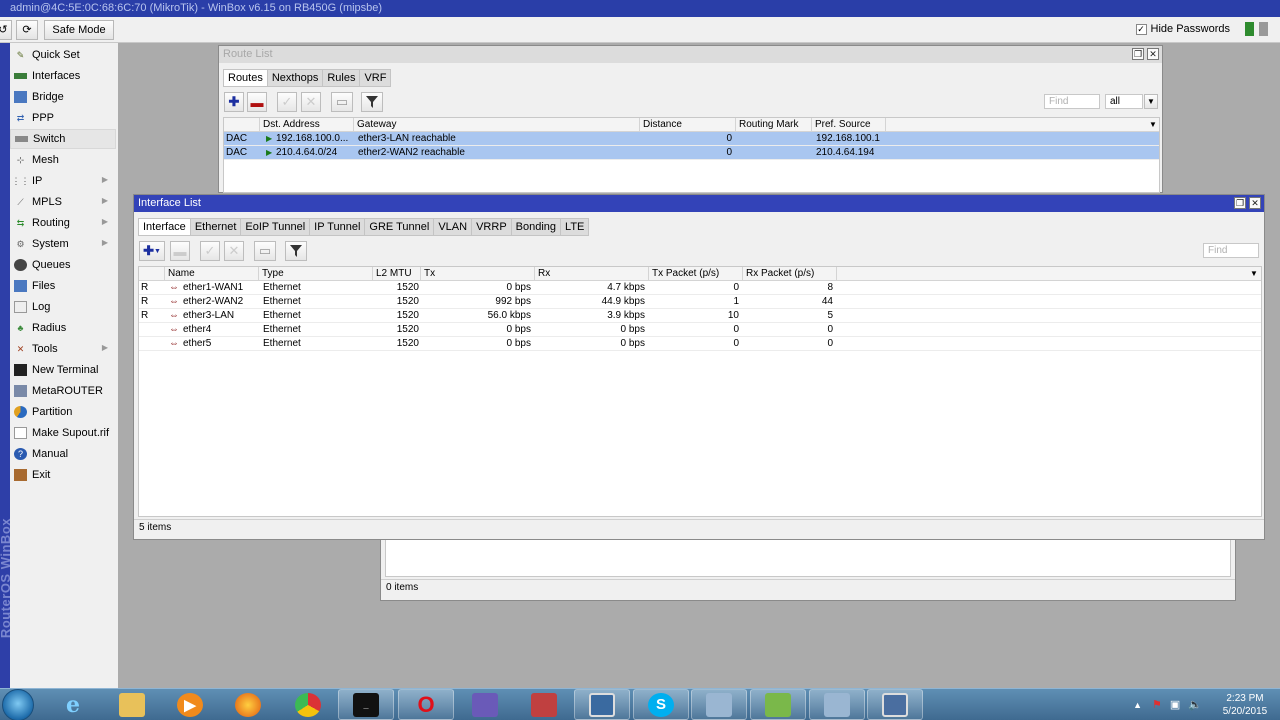 Image resolution: width=1280 pixels, height=720 pixels. Describe the element at coordinates (73, 704) in the screenshot. I see `taskbar-internet-explorer: e` at that location.